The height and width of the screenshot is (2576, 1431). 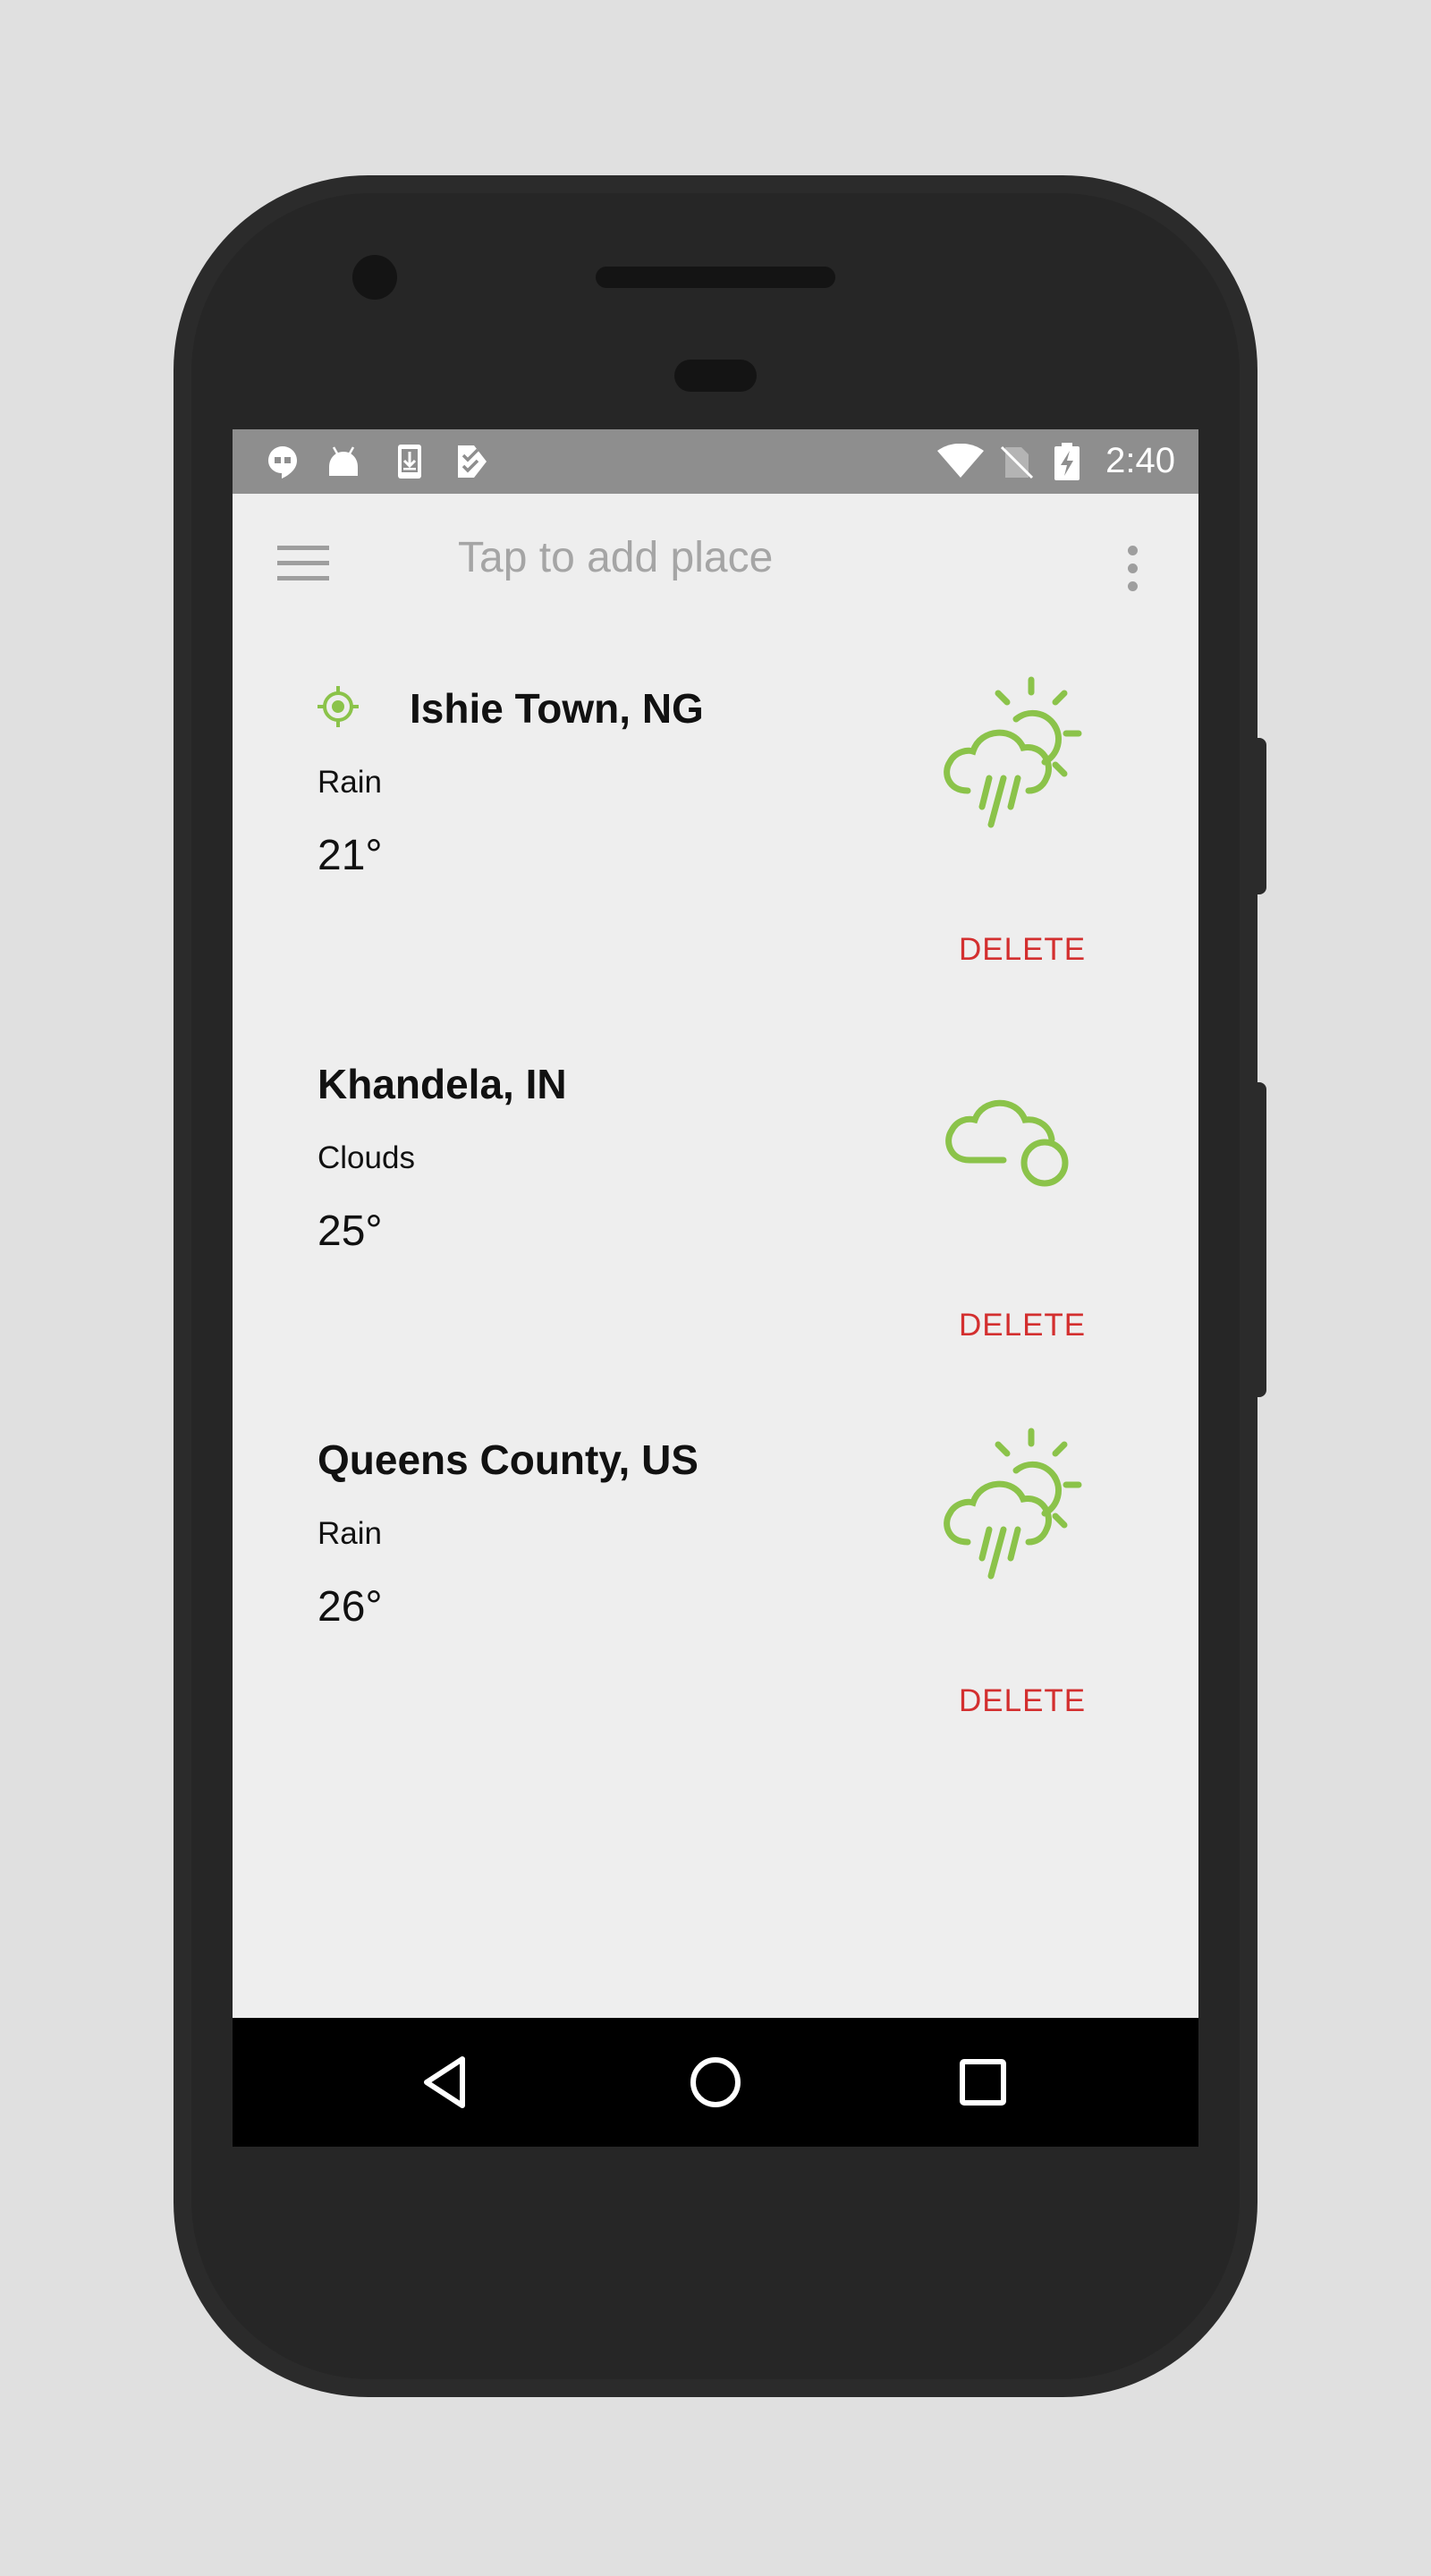 What do you see at coordinates (716, 461) in the screenshot?
I see `status-bar: 2:40` at bounding box center [716, 461].